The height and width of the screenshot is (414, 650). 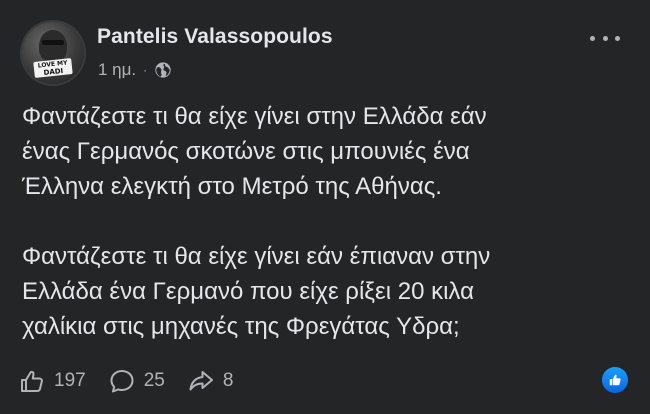 What do you see at coordinates (201, 381) in the screenshot?
I see `share-icon` at bounding box center [201, 381].